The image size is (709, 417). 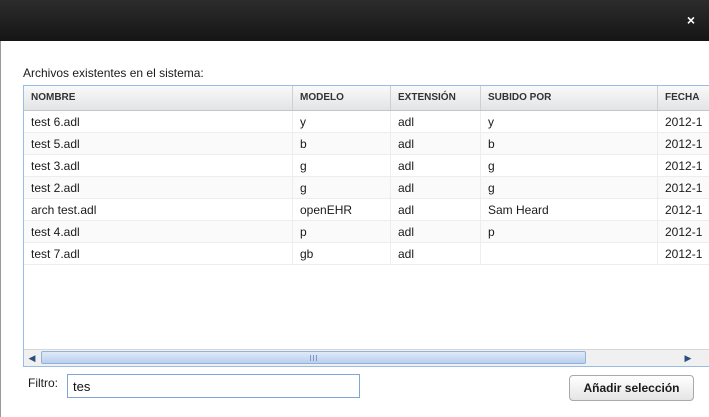 I want to click on cell-nombre: test 7.adl, so click(x=158, y=254).